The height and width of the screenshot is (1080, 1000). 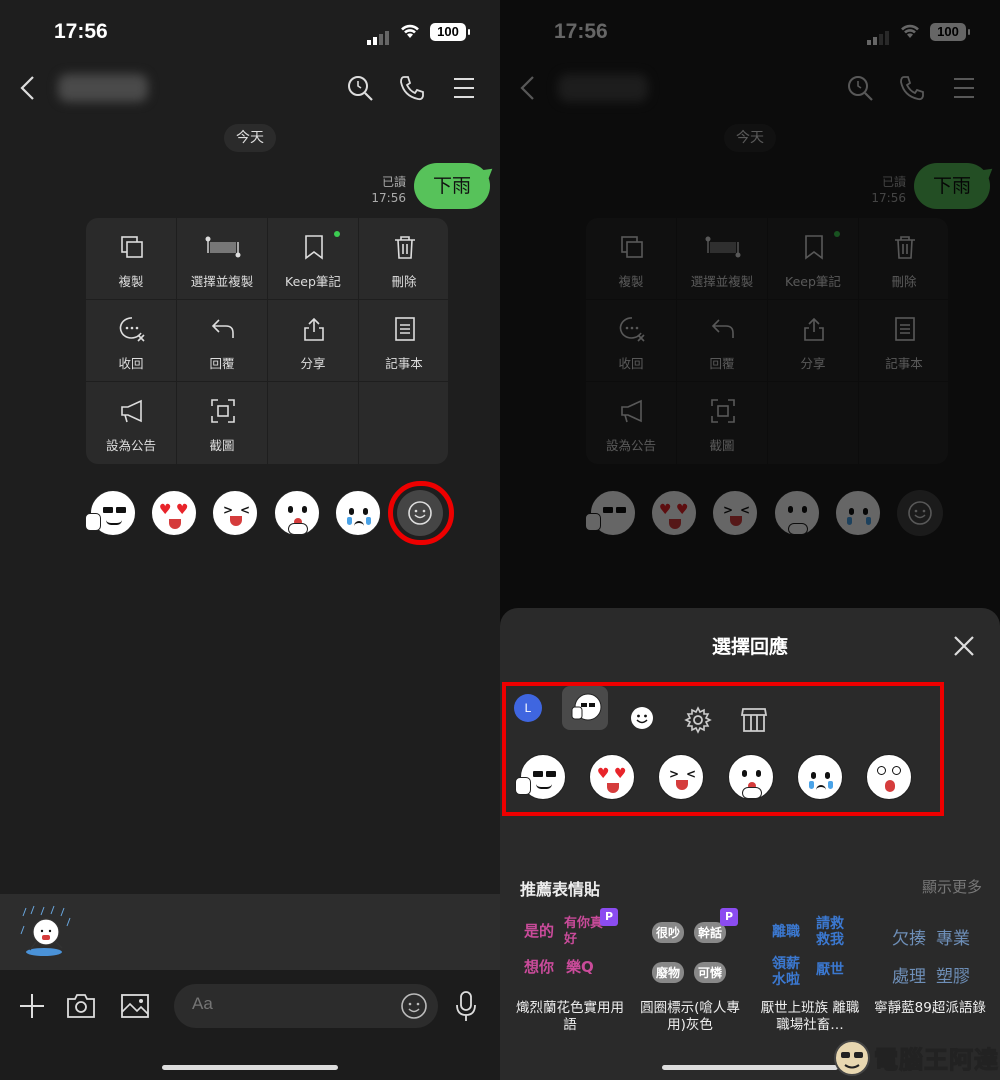 What do you see at coordinates (393, 182) in the screenshot?
I see `read-label: 已讀` at bounding box center [393, 182].